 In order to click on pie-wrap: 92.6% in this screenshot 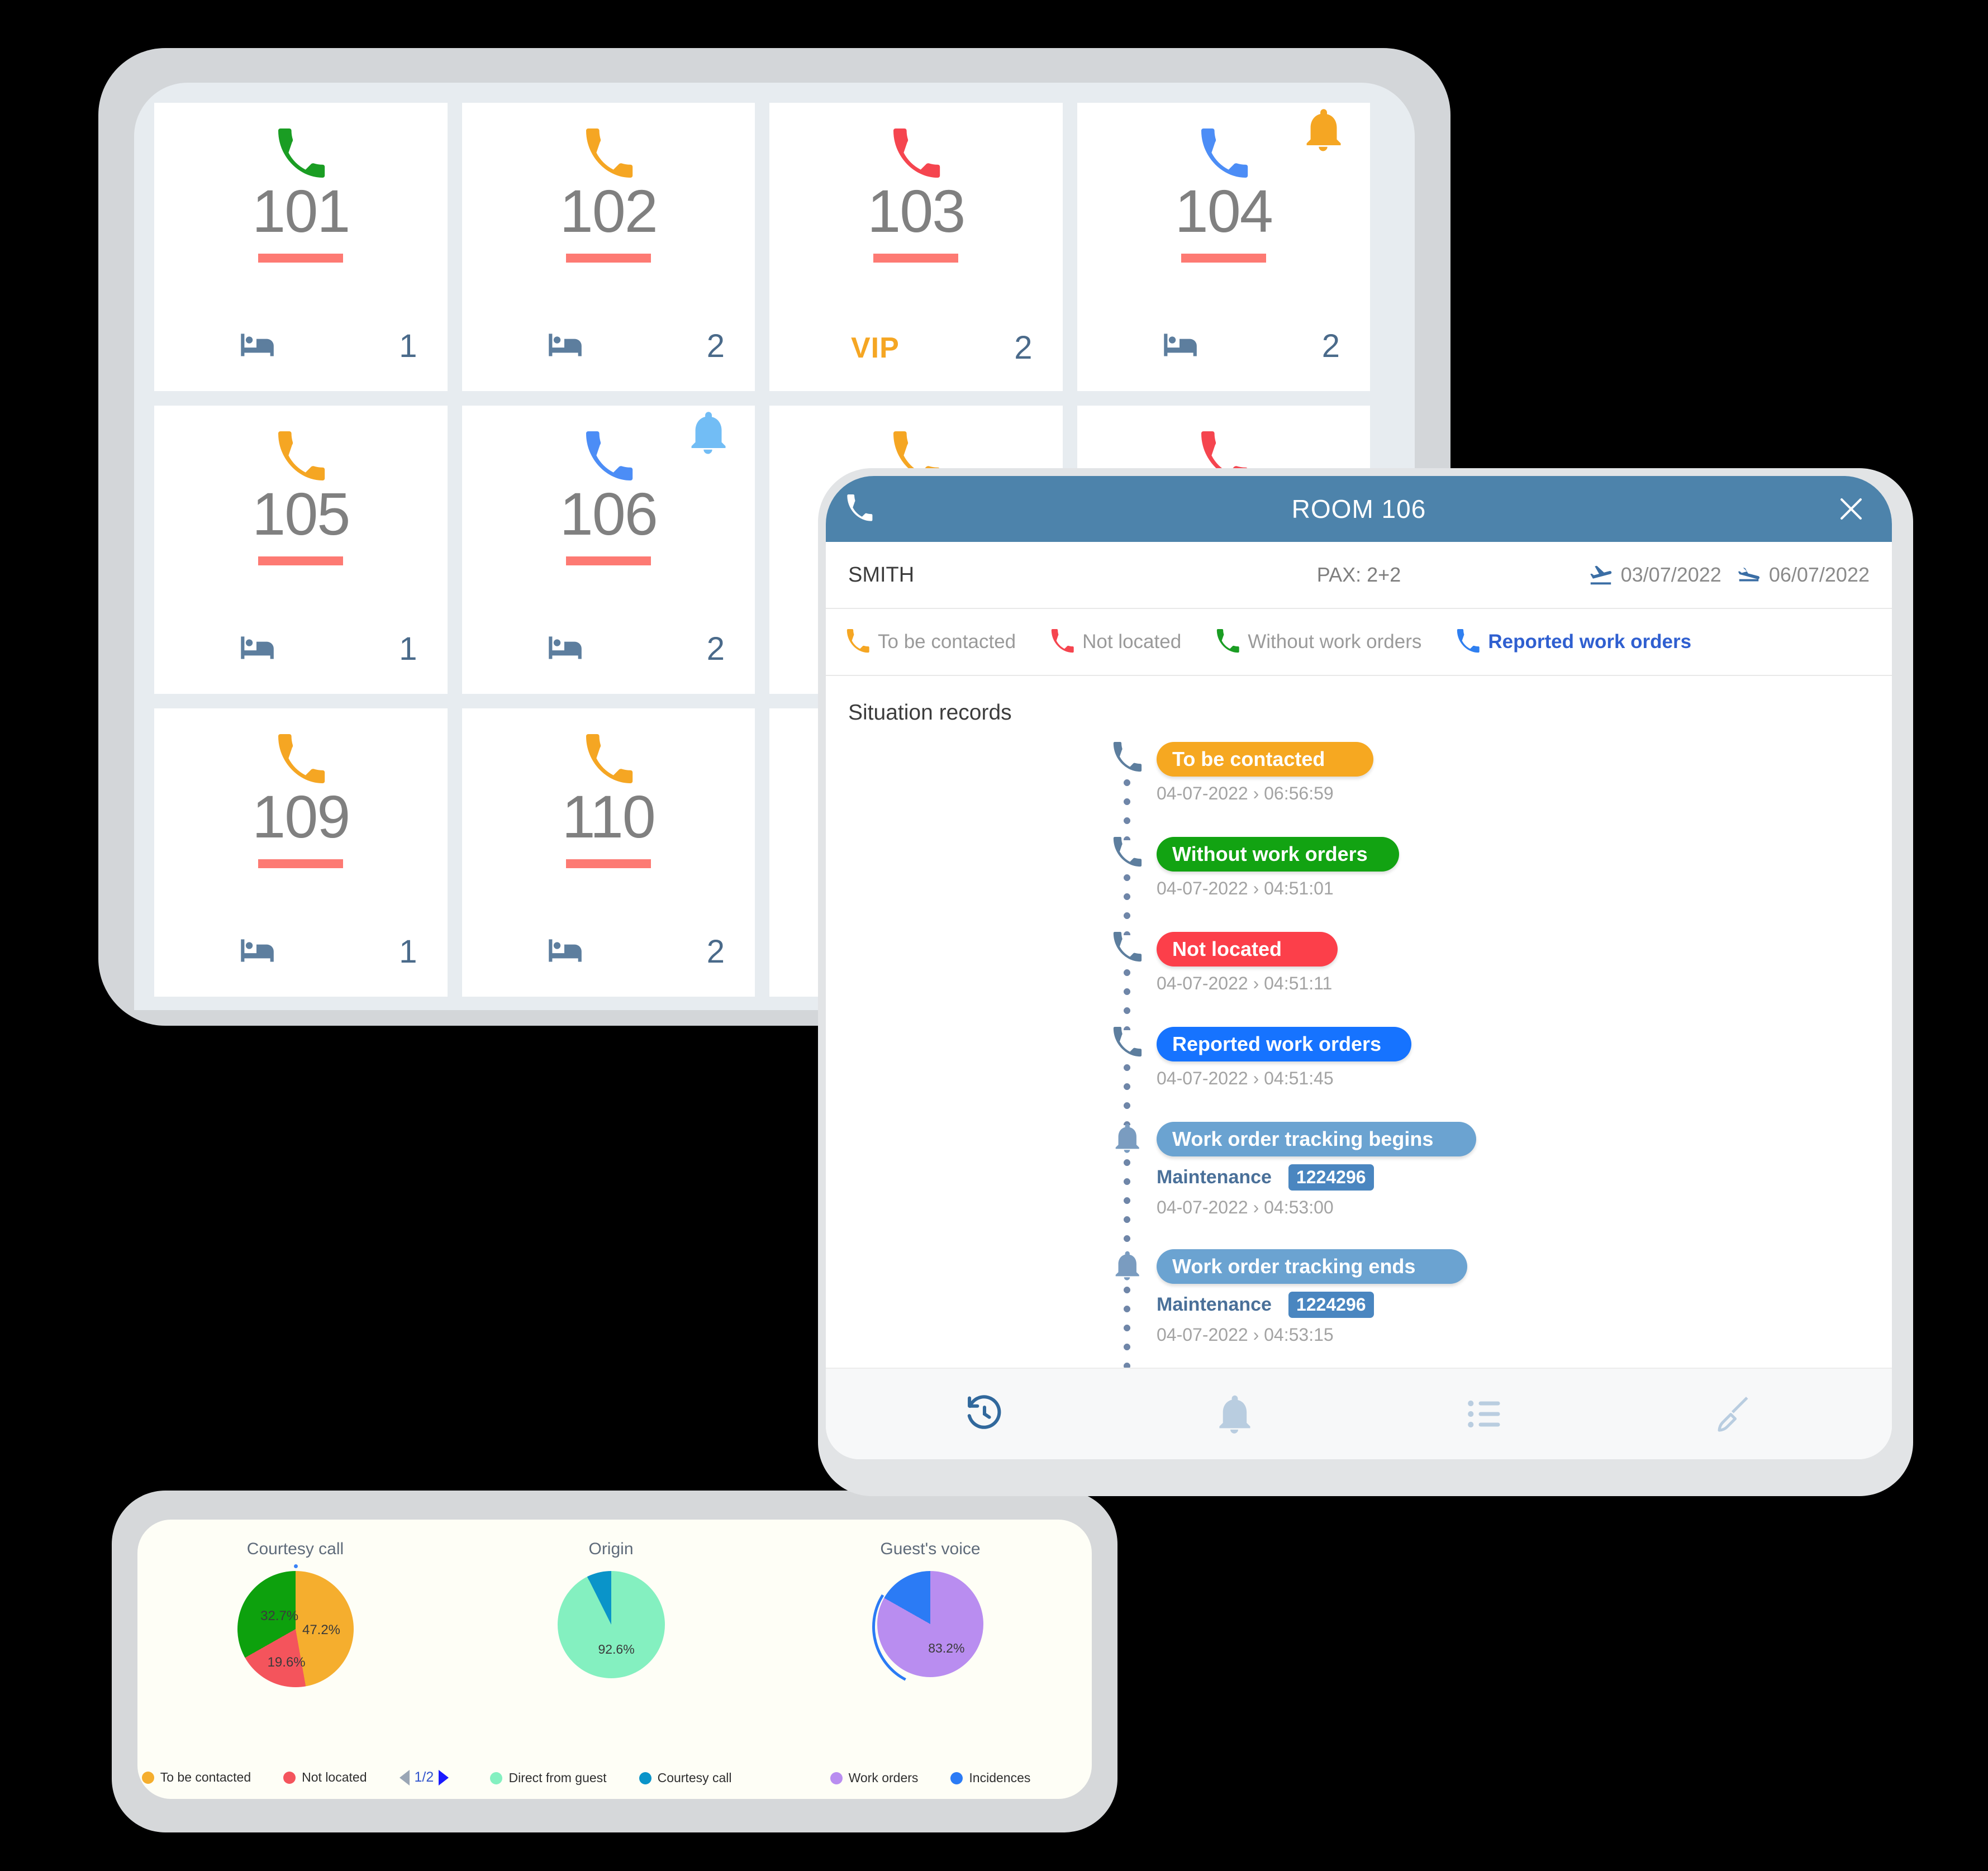, I will do `click(611, 1625)`.